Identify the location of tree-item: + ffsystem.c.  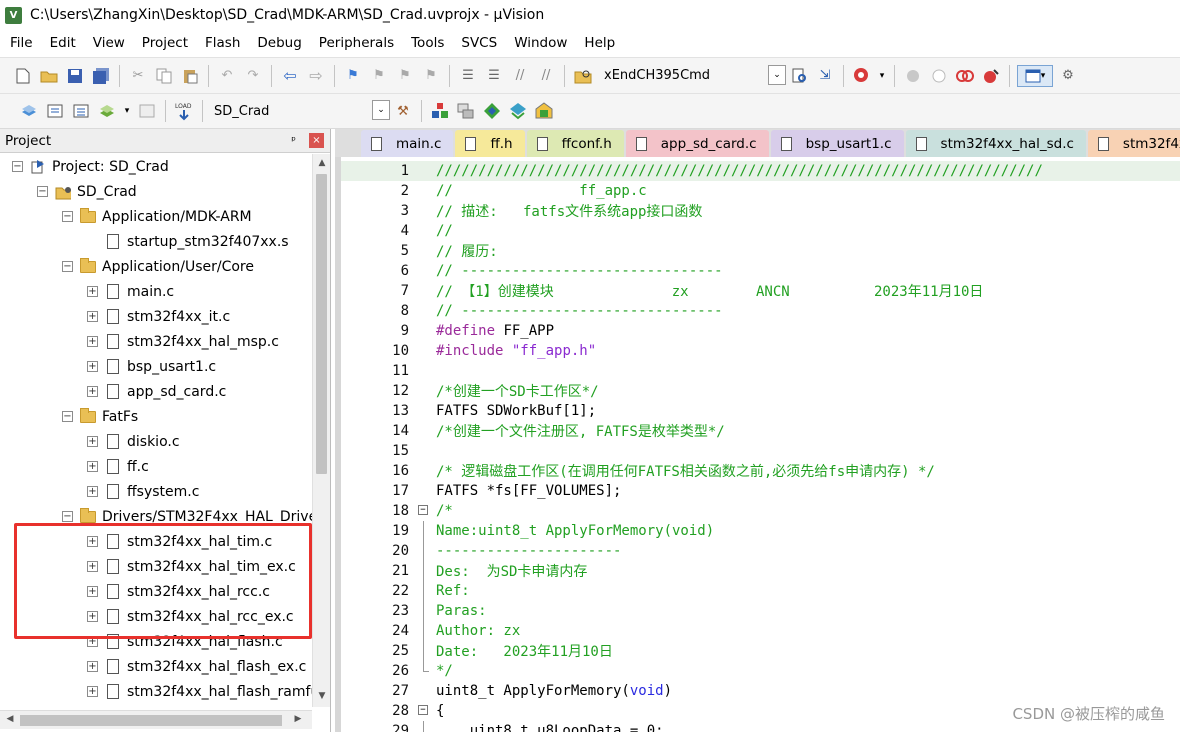
(99, 491).